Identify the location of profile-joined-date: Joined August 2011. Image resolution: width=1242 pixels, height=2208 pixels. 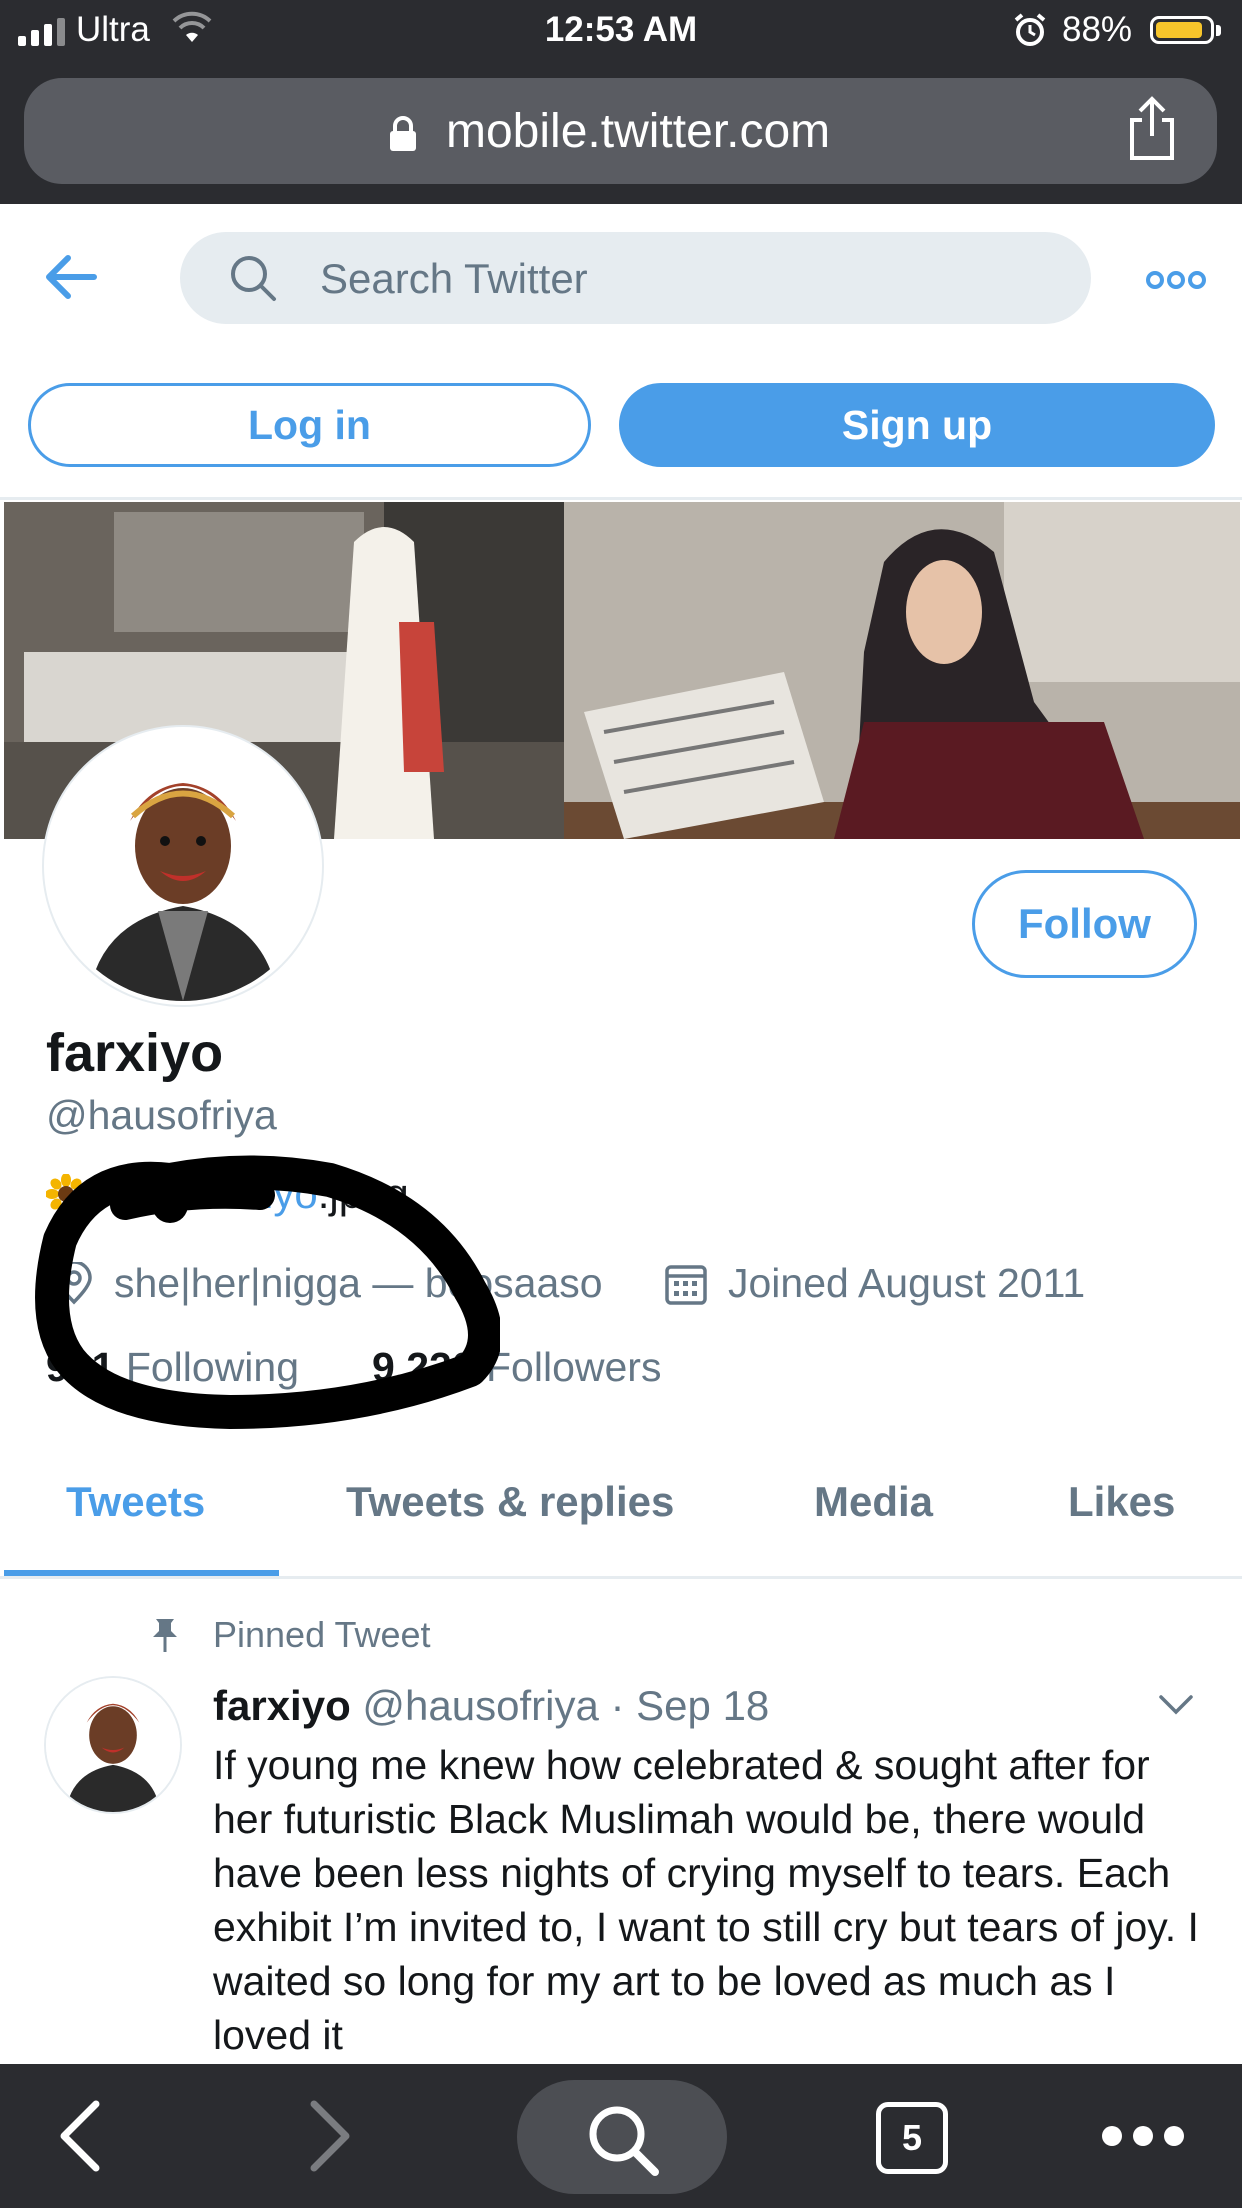
(907, 1283).